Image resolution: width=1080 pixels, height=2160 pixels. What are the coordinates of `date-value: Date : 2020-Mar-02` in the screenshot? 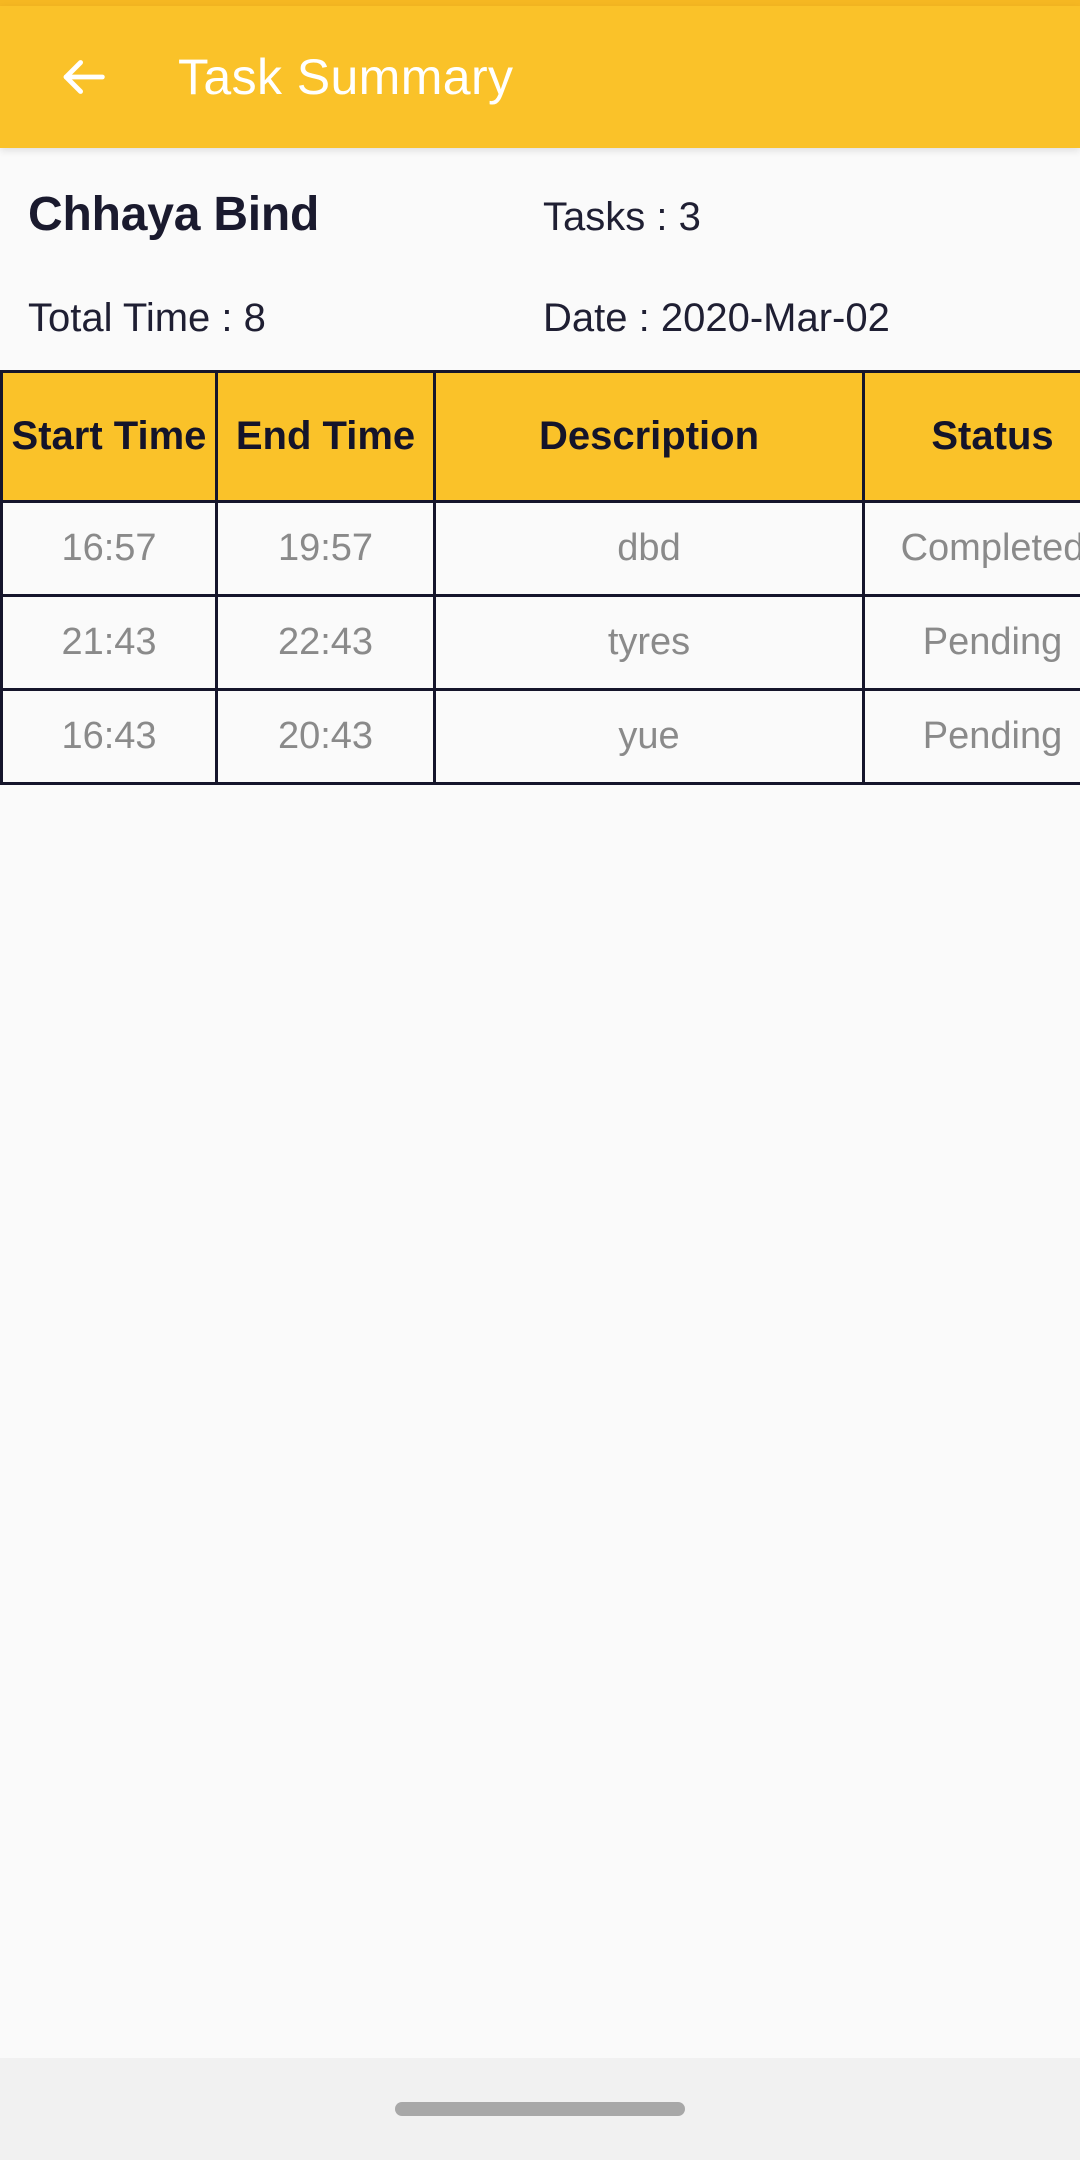 It's located at (716, 318).